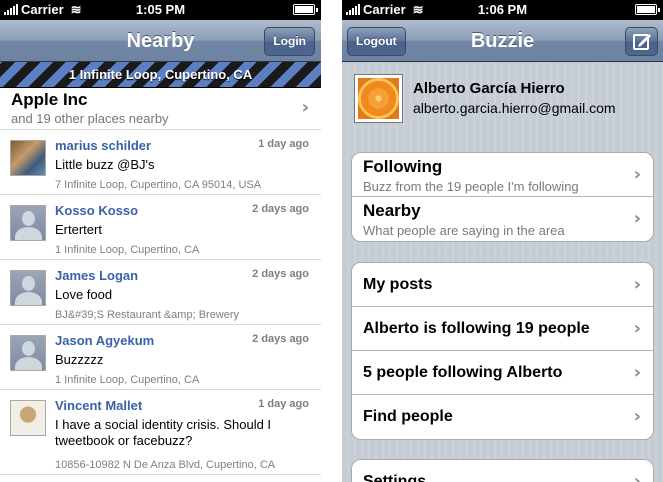  What do you see at coordinates (398, 284) in the screenshot?
I see `row-title: My posts` at bounding box center [398, 284].